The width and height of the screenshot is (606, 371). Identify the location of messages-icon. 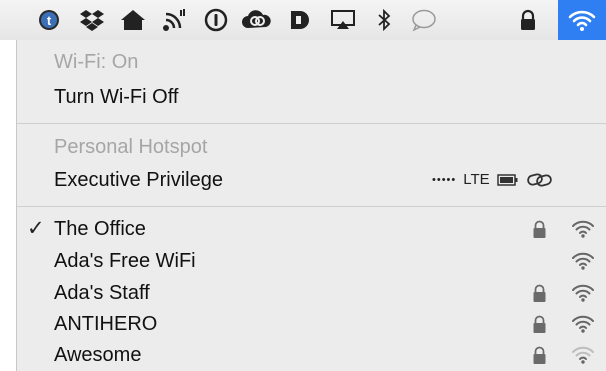
(424, 20).